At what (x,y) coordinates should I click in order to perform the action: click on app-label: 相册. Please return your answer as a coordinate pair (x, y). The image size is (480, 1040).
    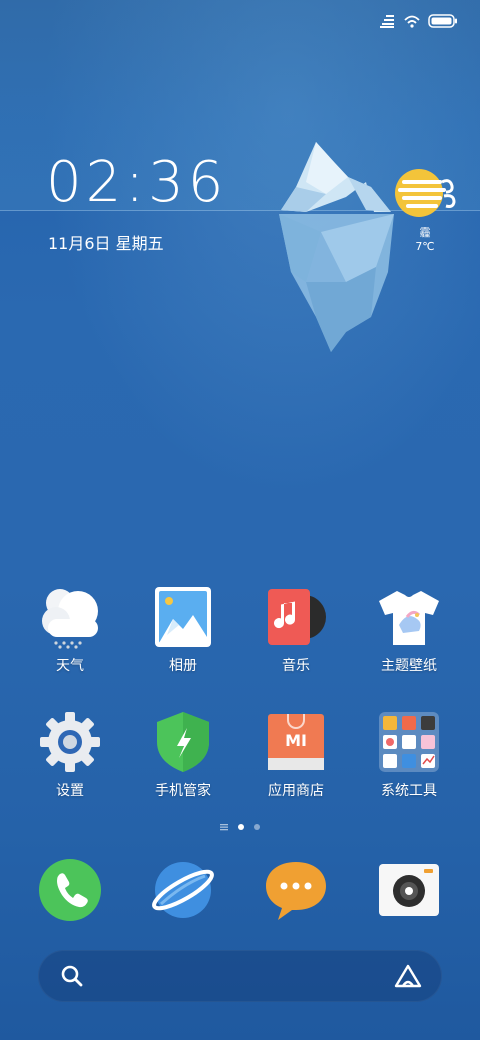
    Looking at the image, I should click on (183, 666).